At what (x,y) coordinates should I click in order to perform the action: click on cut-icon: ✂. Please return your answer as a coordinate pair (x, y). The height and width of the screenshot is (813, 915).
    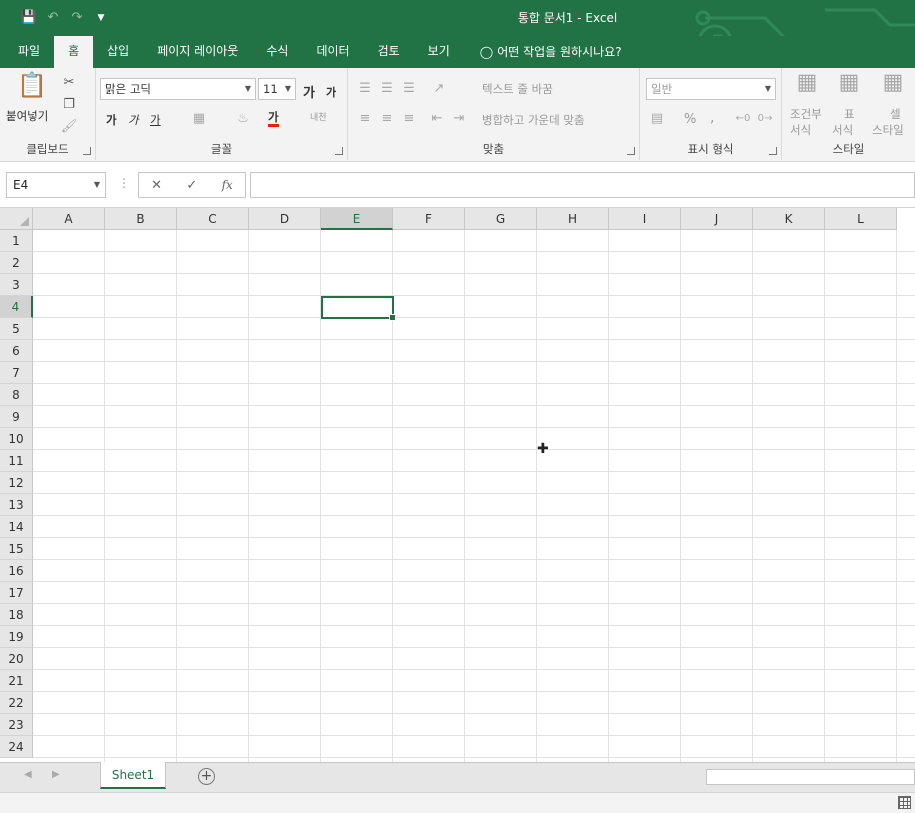
    Looking at the image, I should click on (69, 83).